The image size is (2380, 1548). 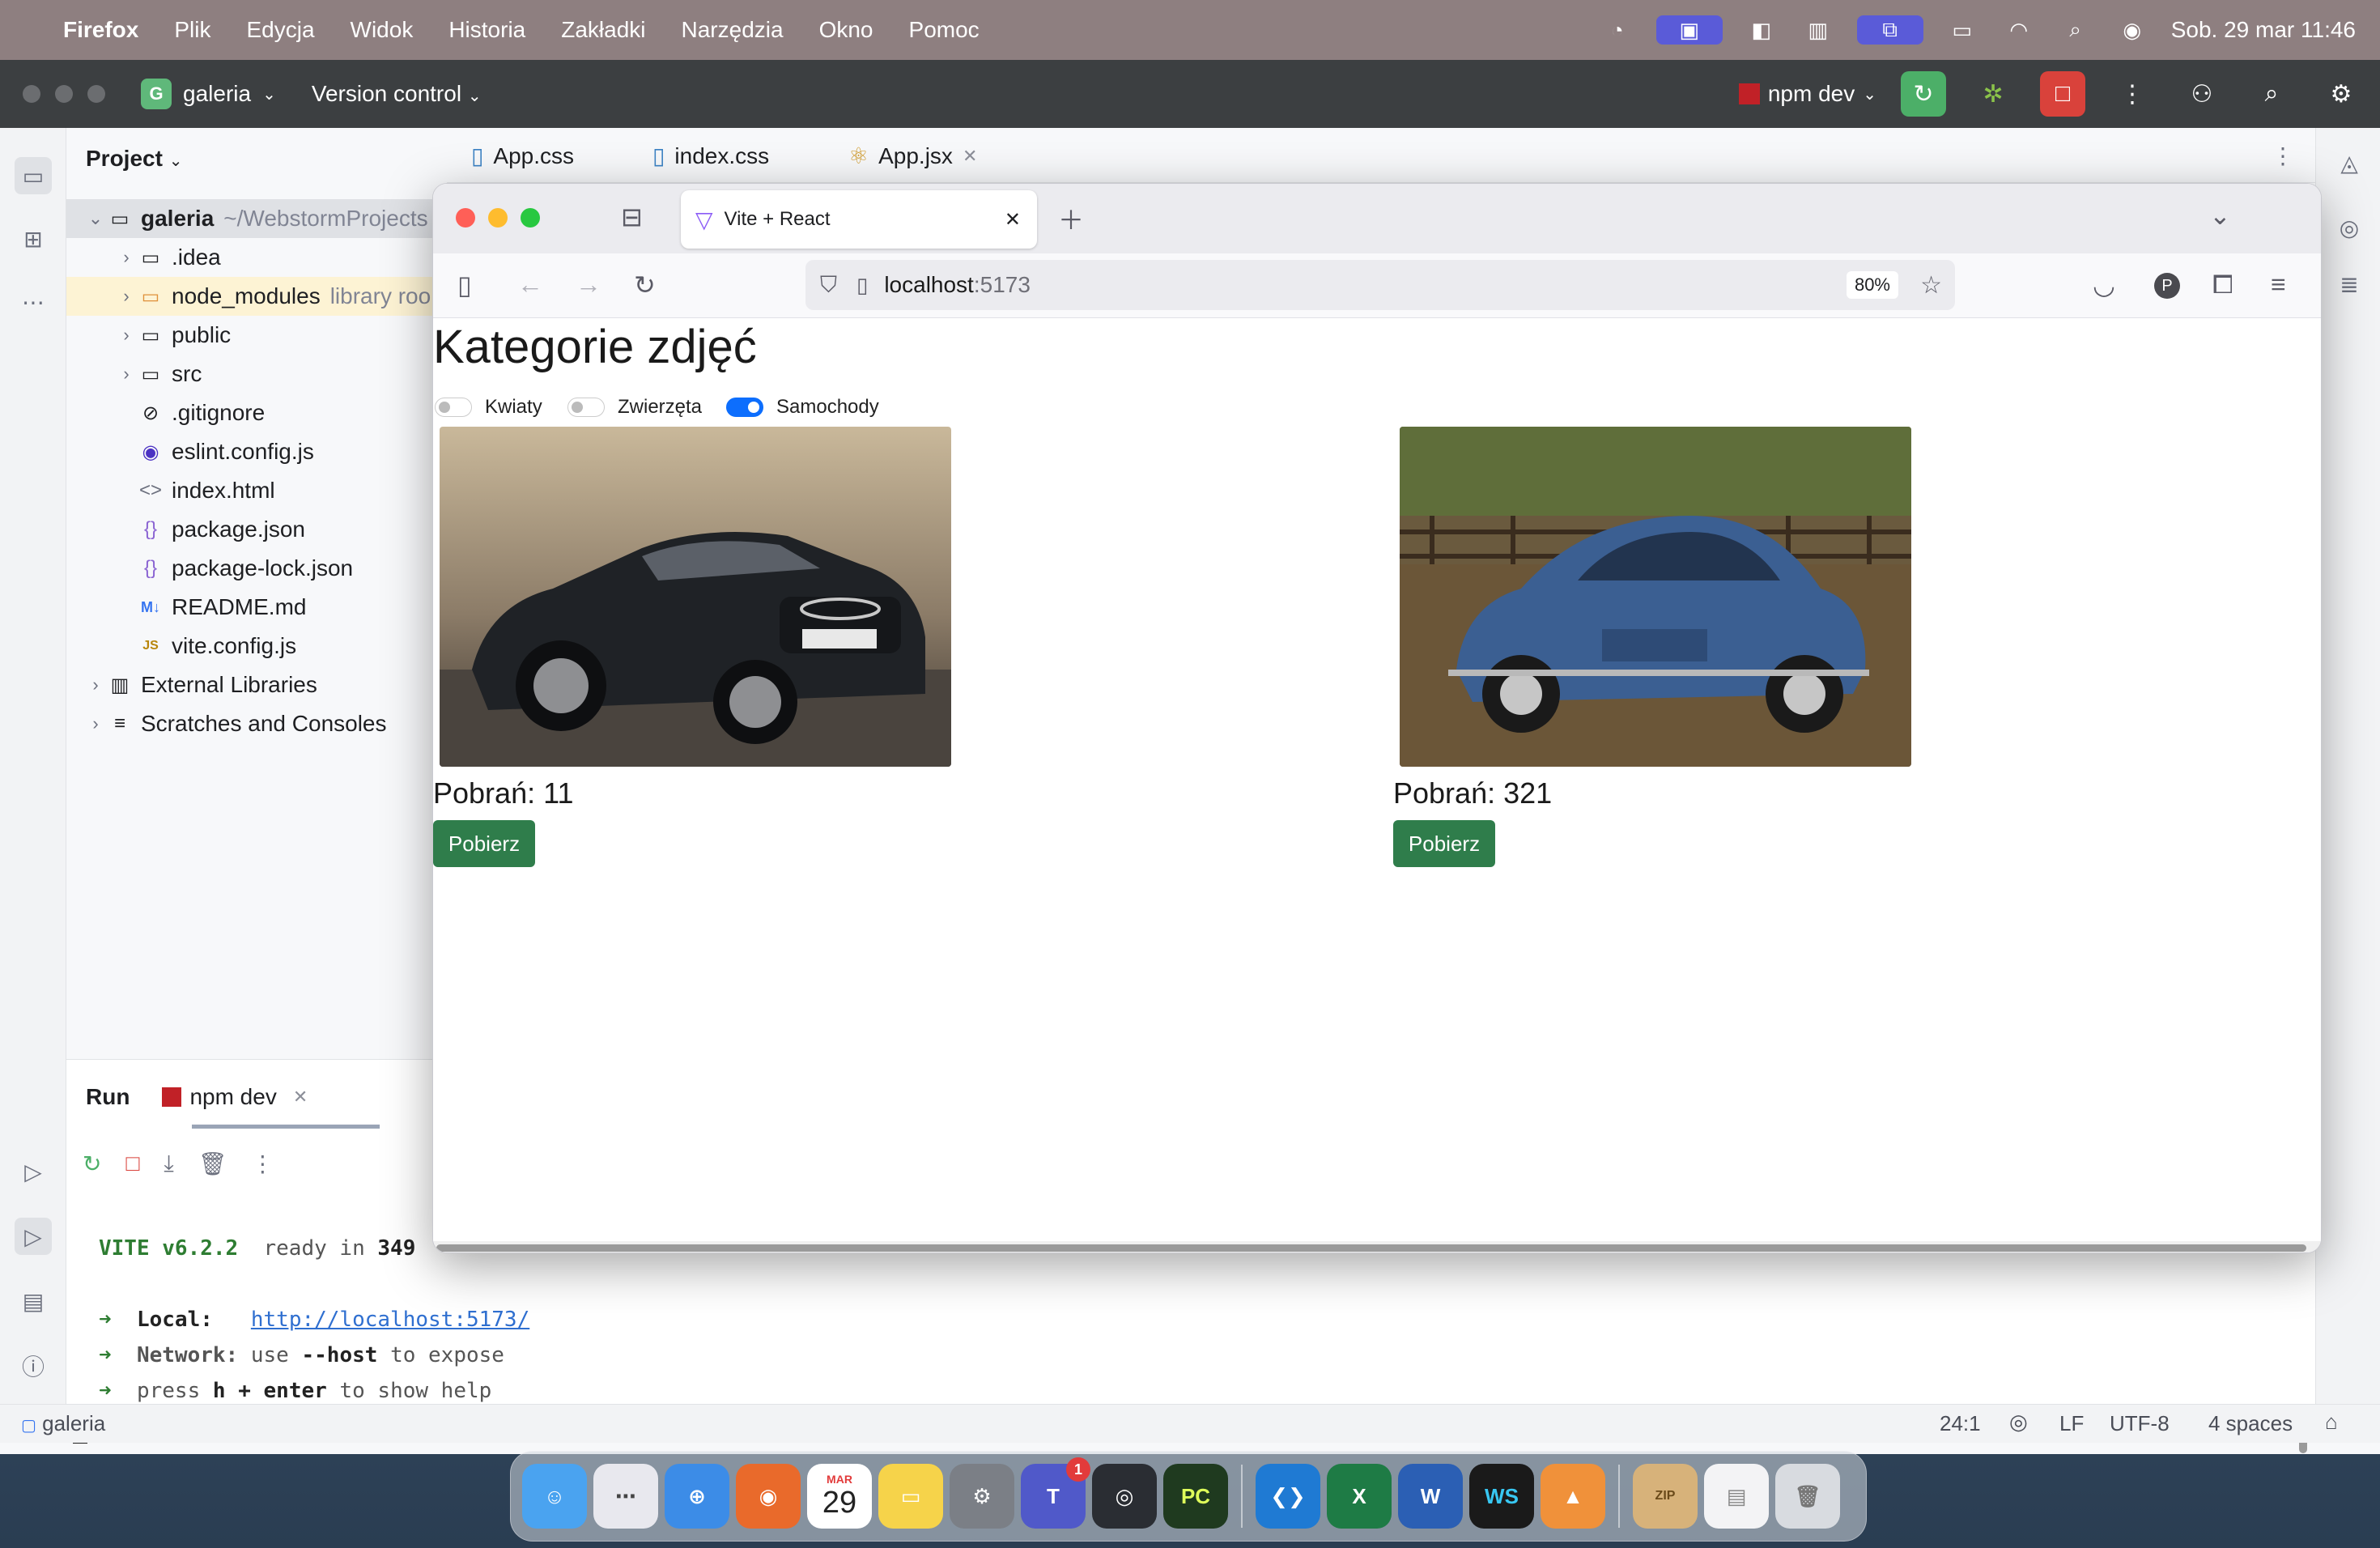 What do you see at coordinates (802, 408) in the screenshot?
I see `toggle-samochody: Samochody` at bounding box center [802, 408].